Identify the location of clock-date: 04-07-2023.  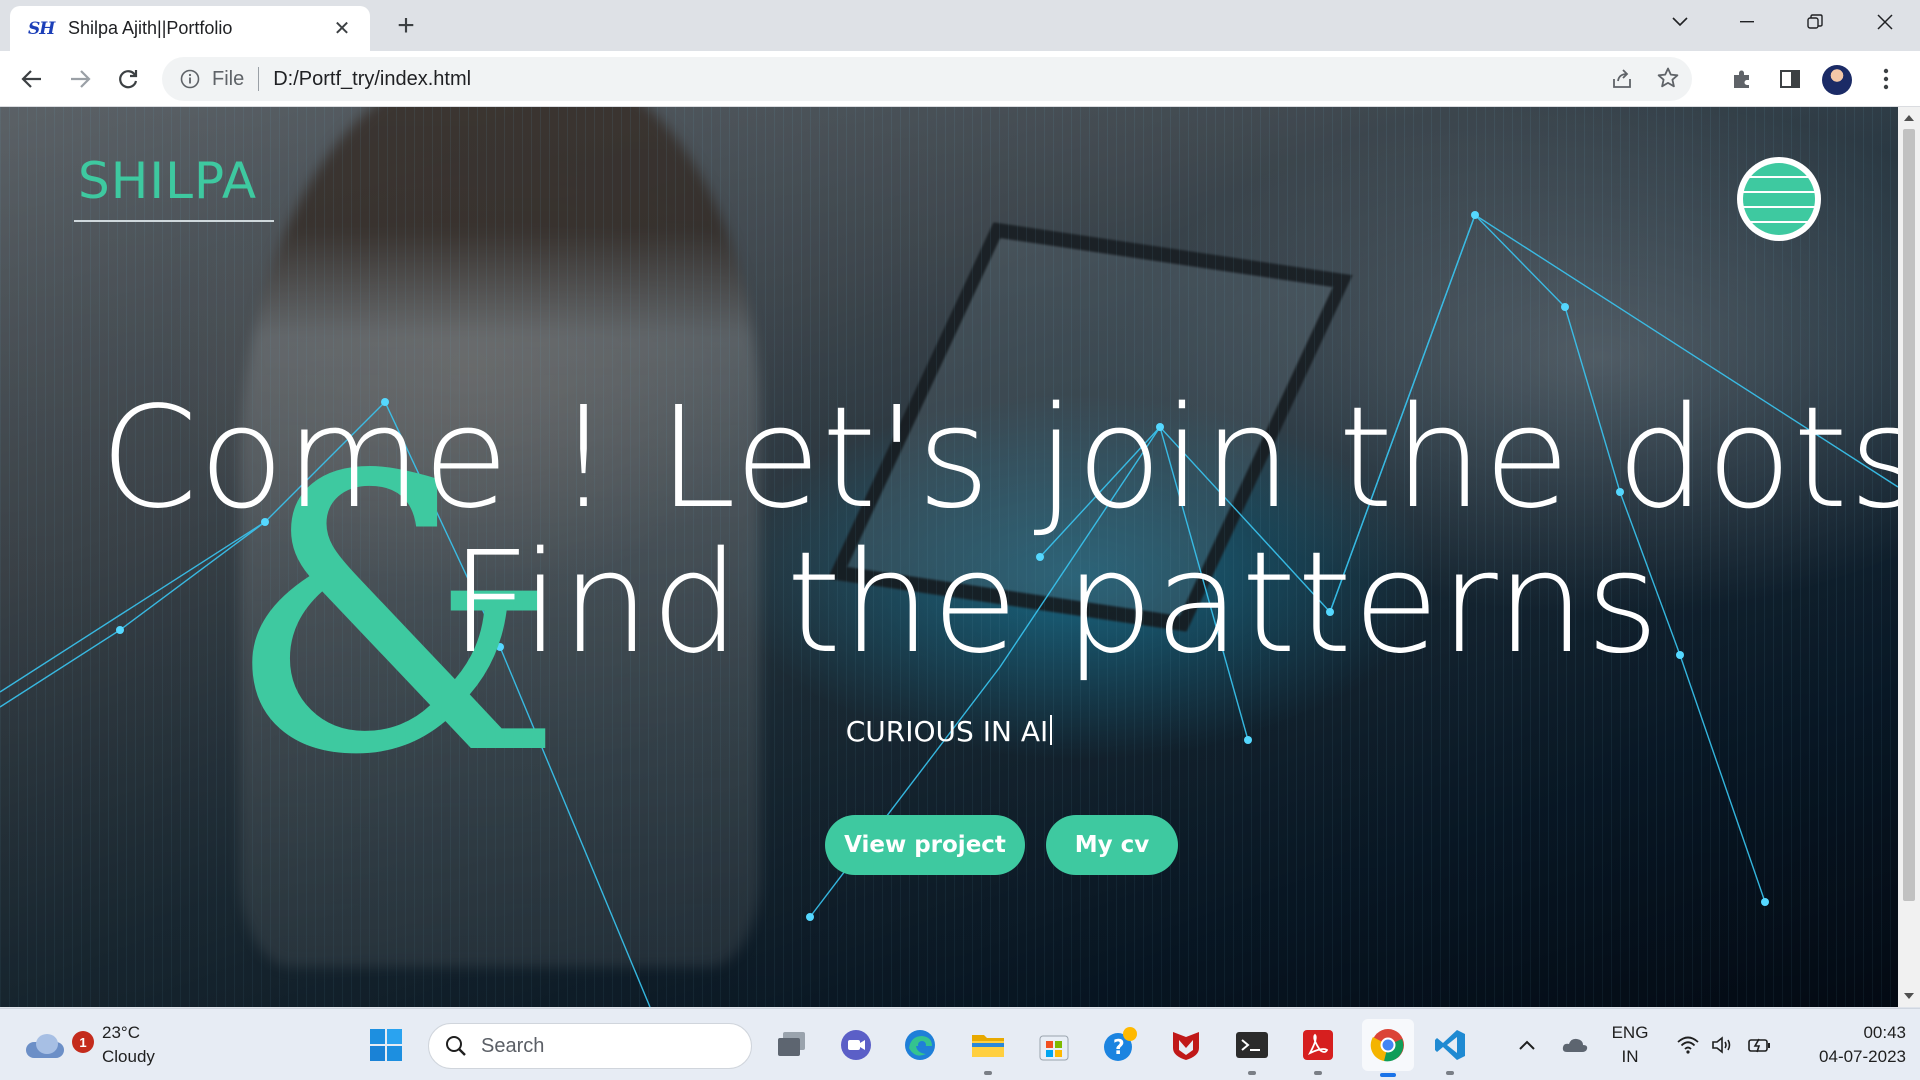
(1862, 1056).